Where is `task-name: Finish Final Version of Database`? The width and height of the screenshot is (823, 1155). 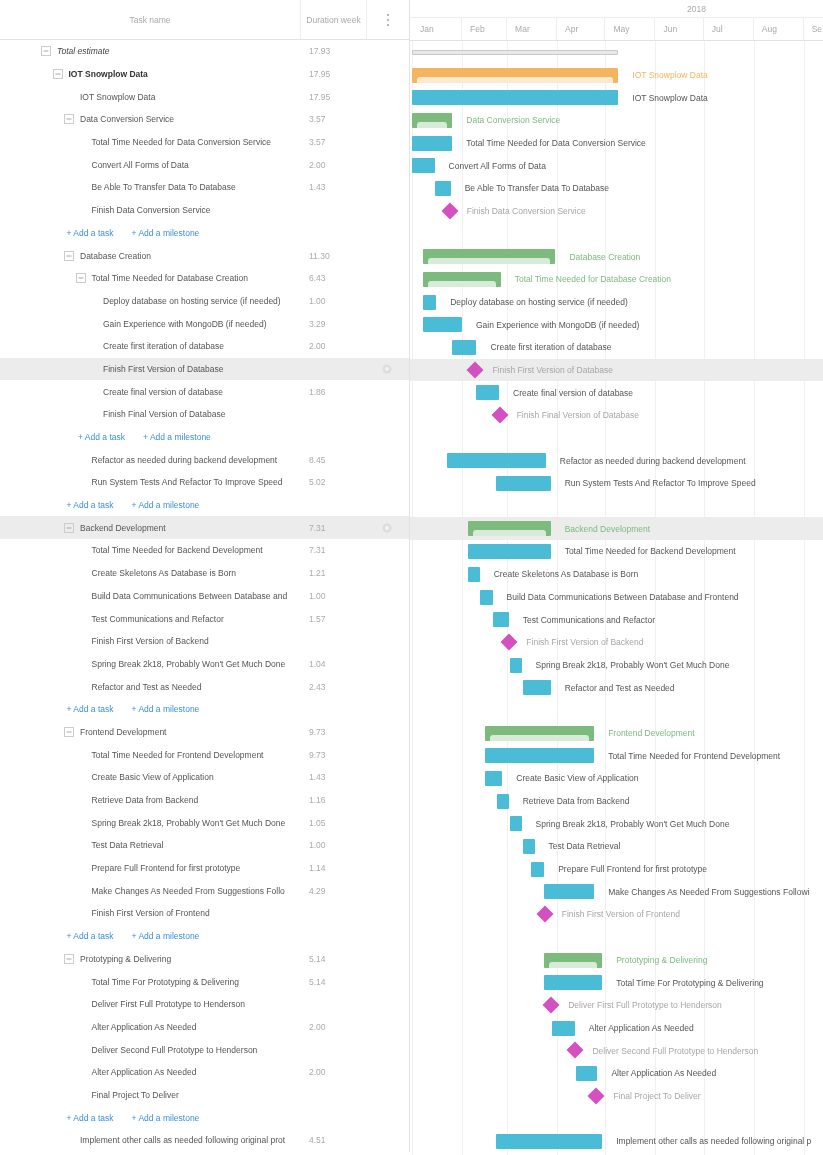
task-name: Finish Final Version of Database is located at coordinates (164, 414).